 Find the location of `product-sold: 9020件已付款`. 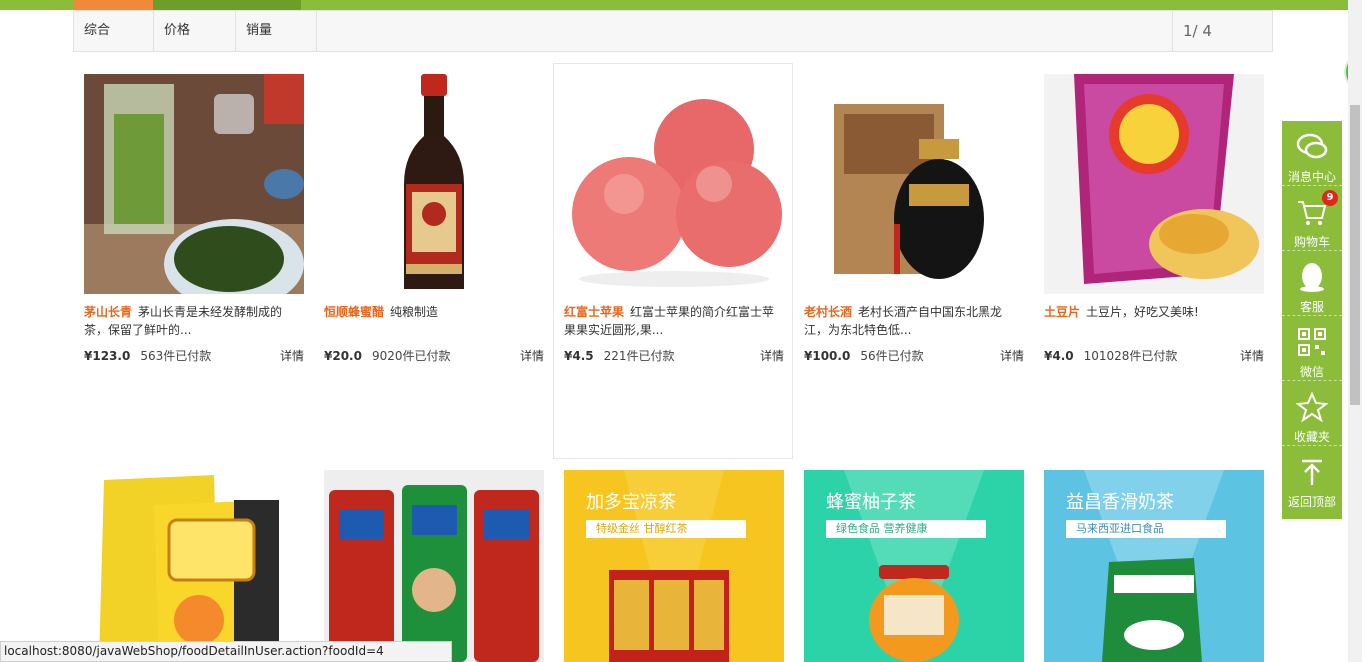

product-sold: 9020件已付款 is located at coordinates (411, 356).